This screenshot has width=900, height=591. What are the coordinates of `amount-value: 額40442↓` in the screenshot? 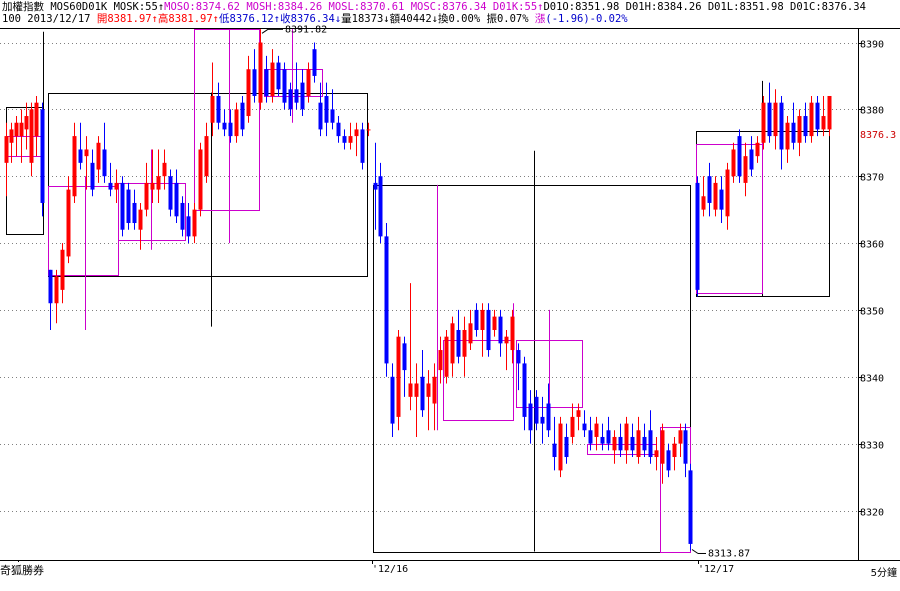 It's located at (414, 19).